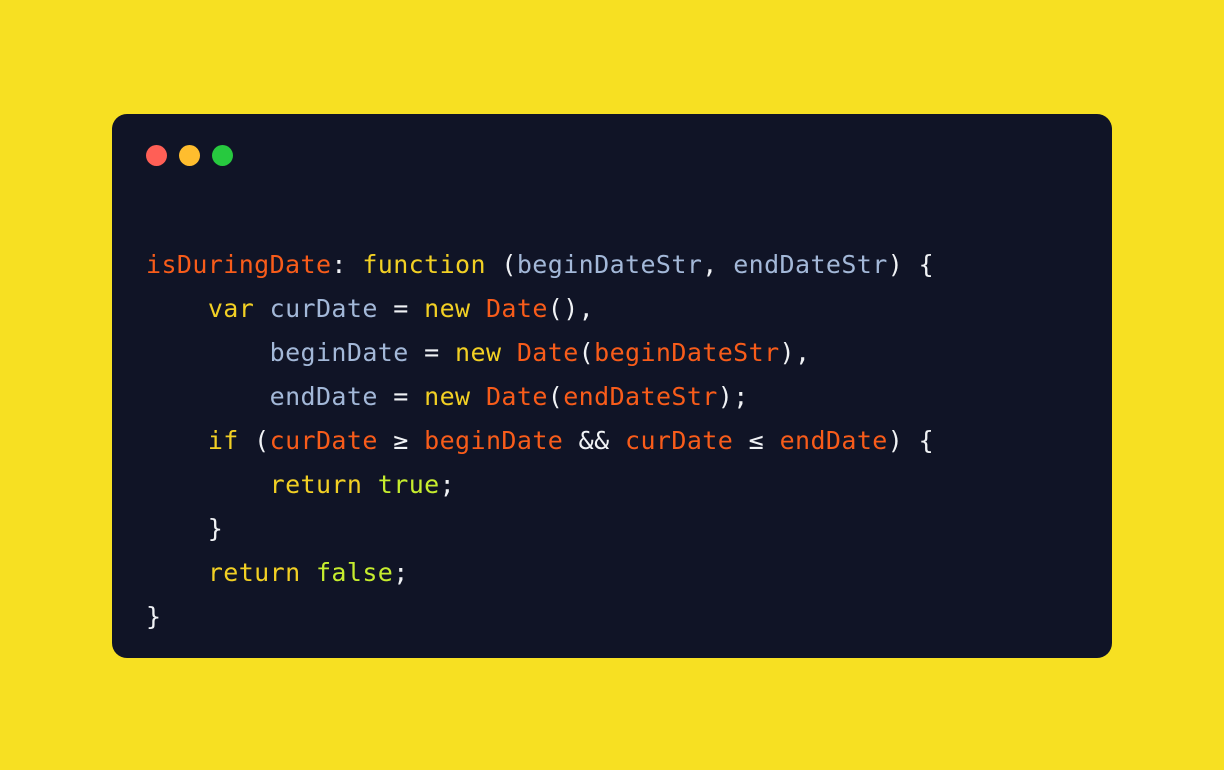  What do you see at coordinates (222, 155) in the screenshot?
I see `maximize-window-dot-icon` at bounding box center [222, 155].